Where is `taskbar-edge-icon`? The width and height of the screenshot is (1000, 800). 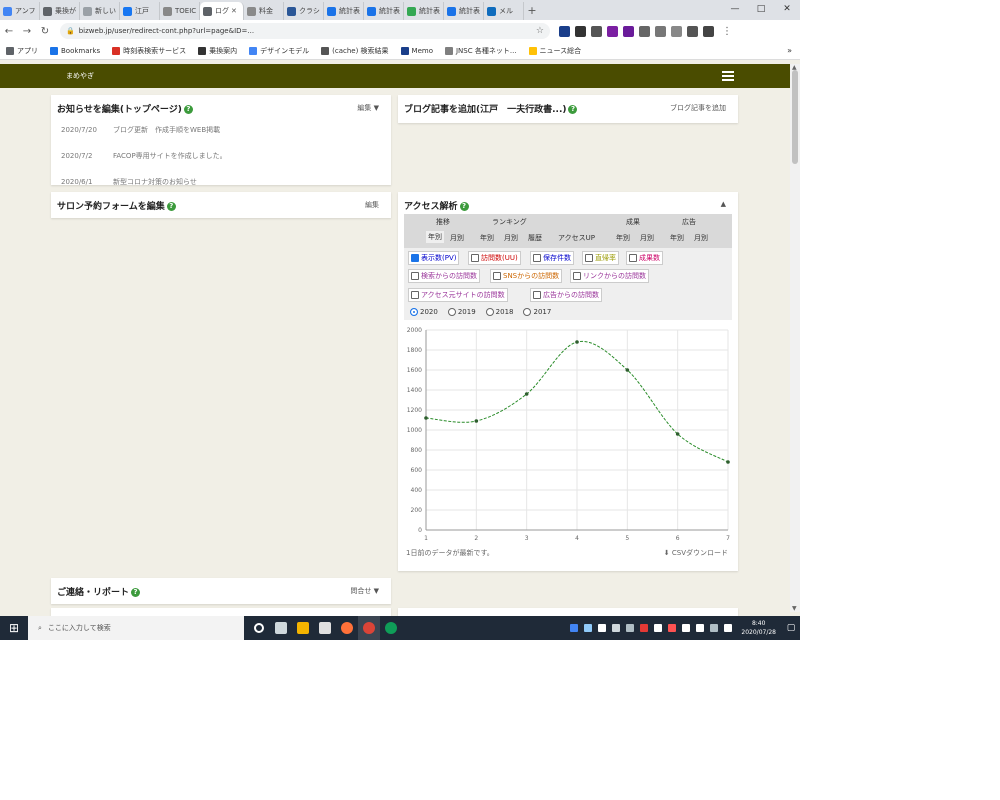 taskbar-edge-icon is located at coordinates (391, 628).